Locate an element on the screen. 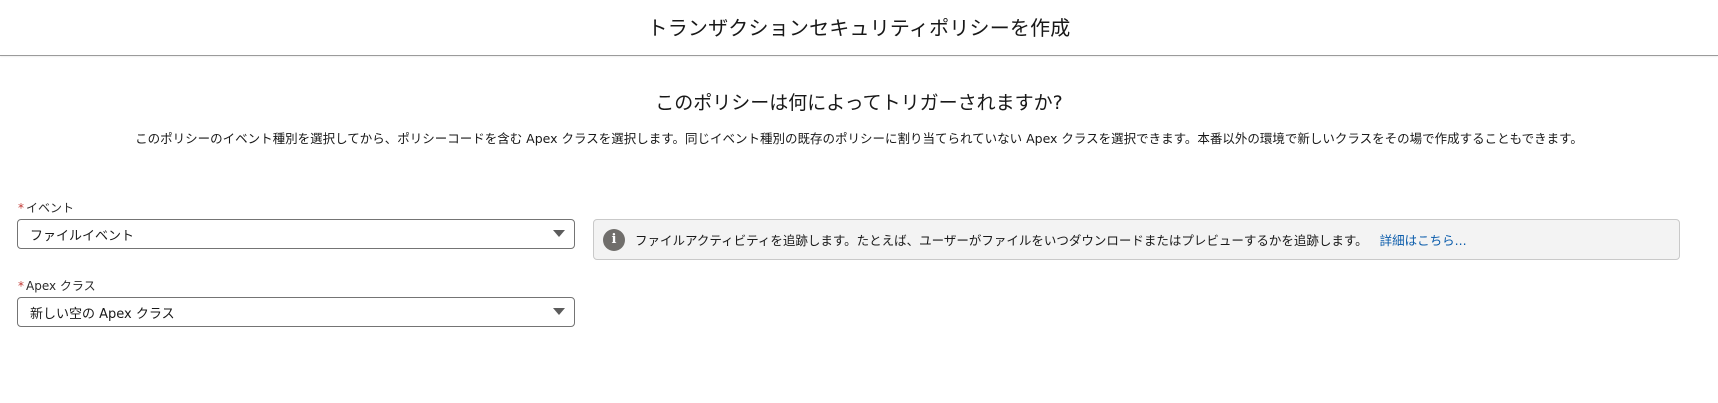 Image resolution: width=1718 pixels, height=403 pixels. event-select: ファイルイベント is located at coordinates (296, 234).